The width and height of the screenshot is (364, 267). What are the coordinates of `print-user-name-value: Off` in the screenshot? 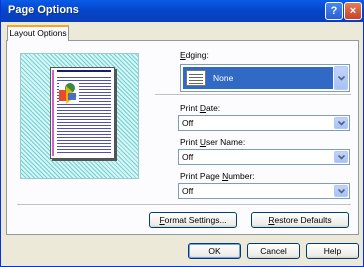 It's located at (188, 157).